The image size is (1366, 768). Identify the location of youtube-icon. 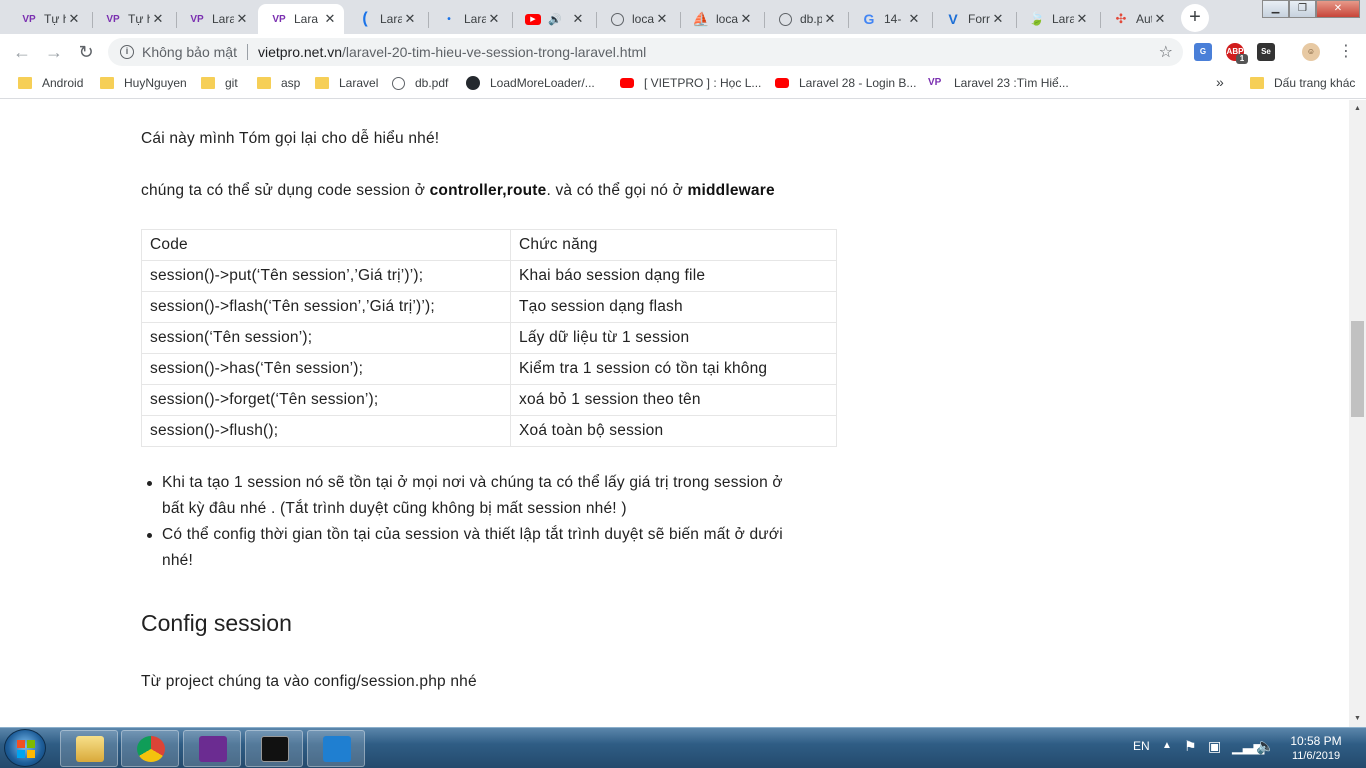
(627, 83).